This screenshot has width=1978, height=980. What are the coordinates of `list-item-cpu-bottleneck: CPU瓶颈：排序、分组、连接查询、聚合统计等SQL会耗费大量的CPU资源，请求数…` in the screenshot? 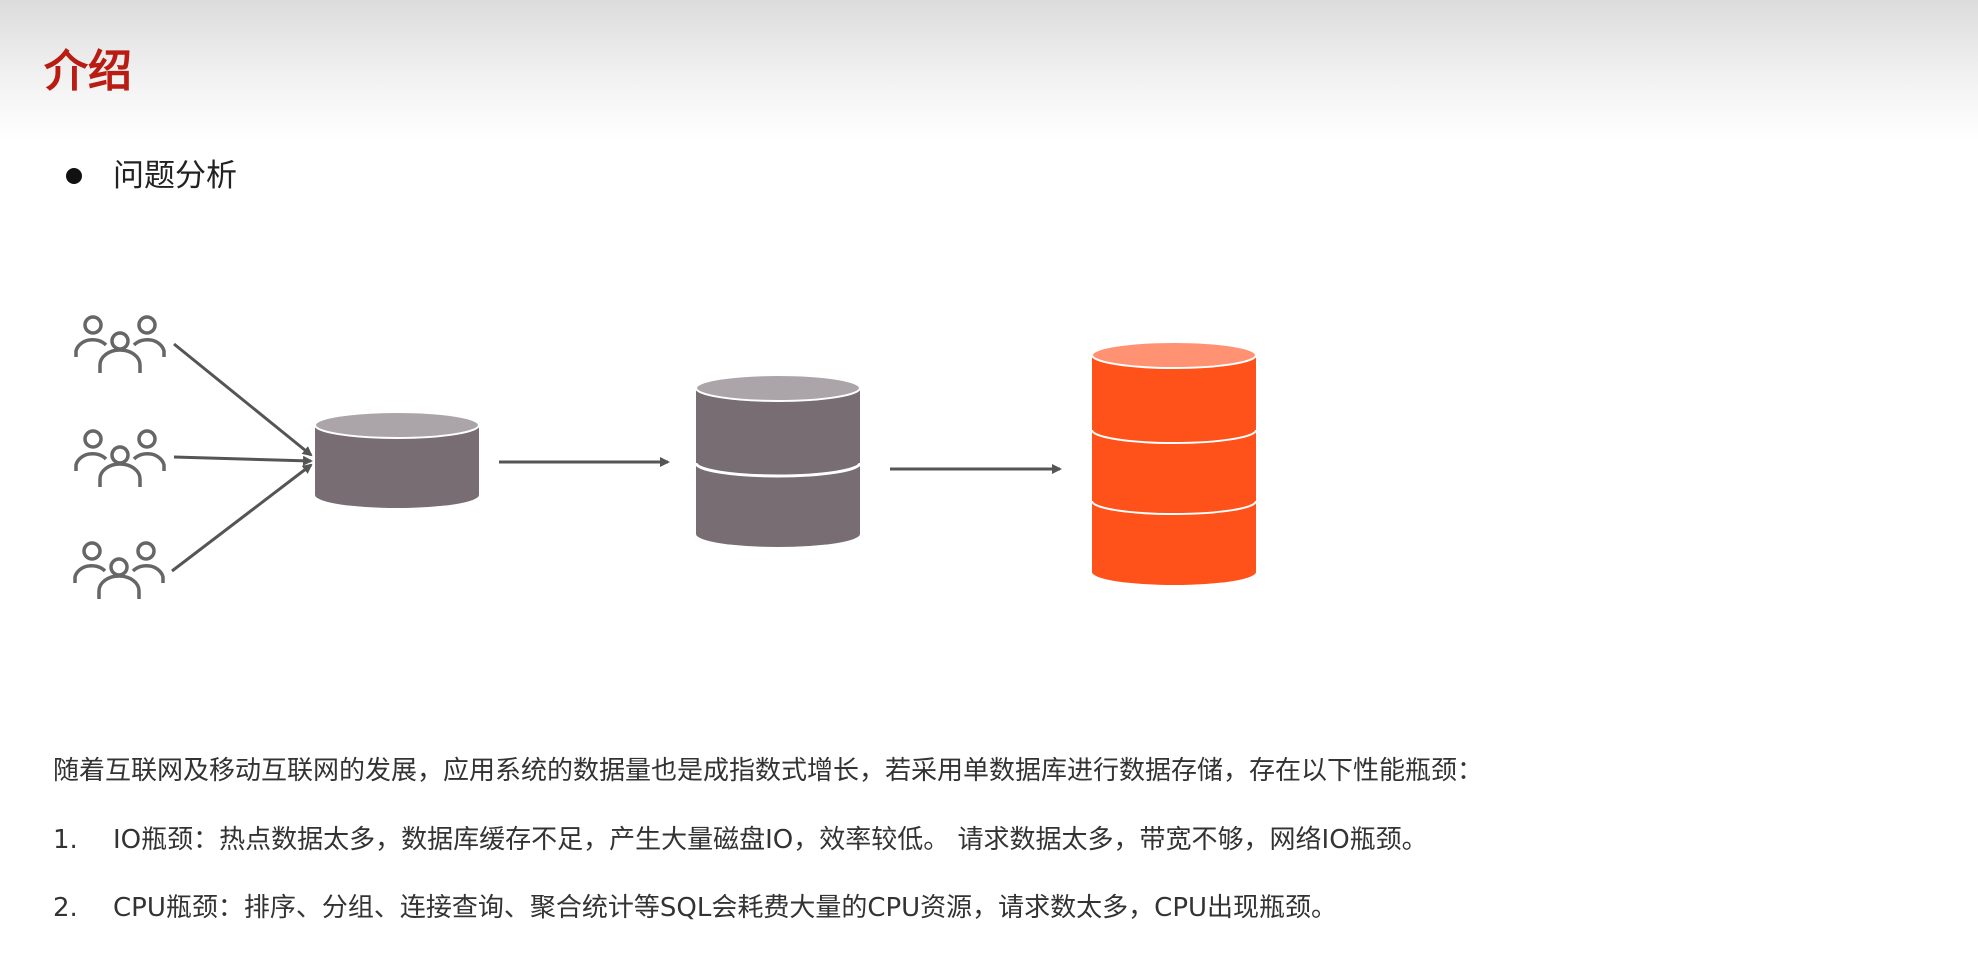 It's located at (725, 908).